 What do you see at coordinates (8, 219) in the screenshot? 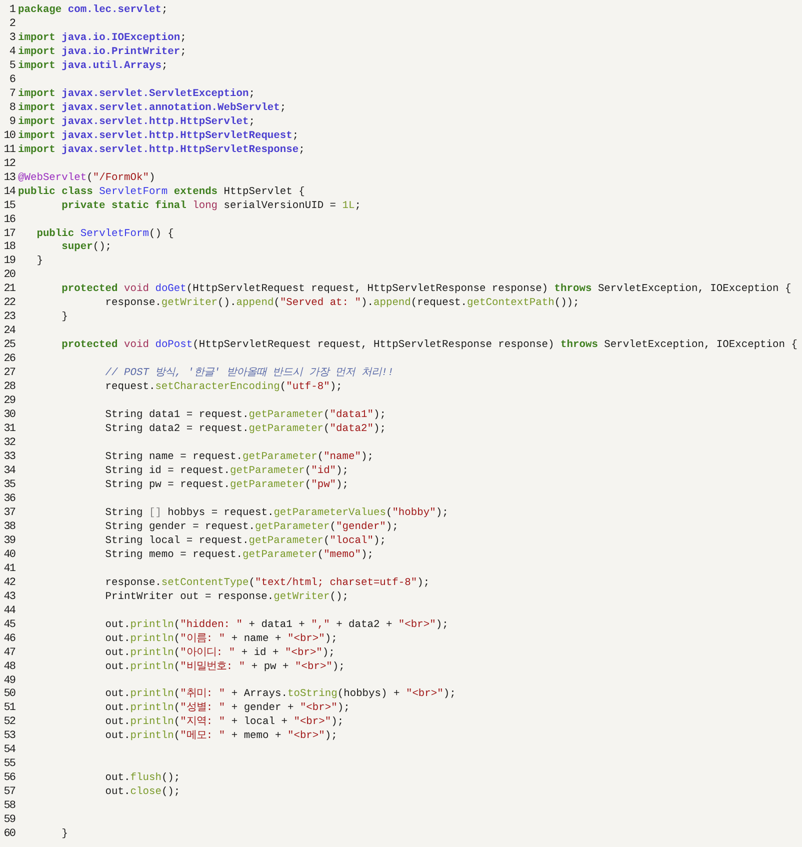
I see `line-number: 16` at bounding box center [8, 219].